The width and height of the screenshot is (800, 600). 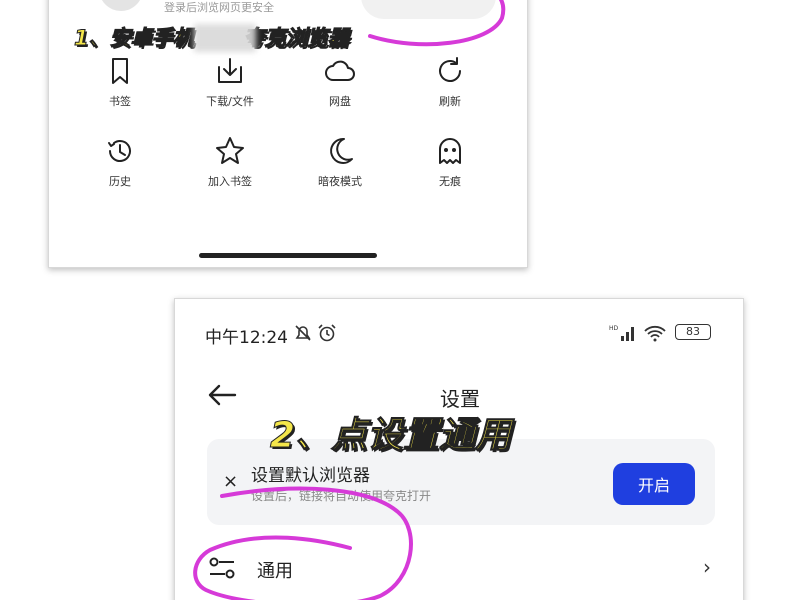 What do you see at coordinates (230, 481) in the screenshot?
I see `close-icon: ×` at bounding box center [230, 481].